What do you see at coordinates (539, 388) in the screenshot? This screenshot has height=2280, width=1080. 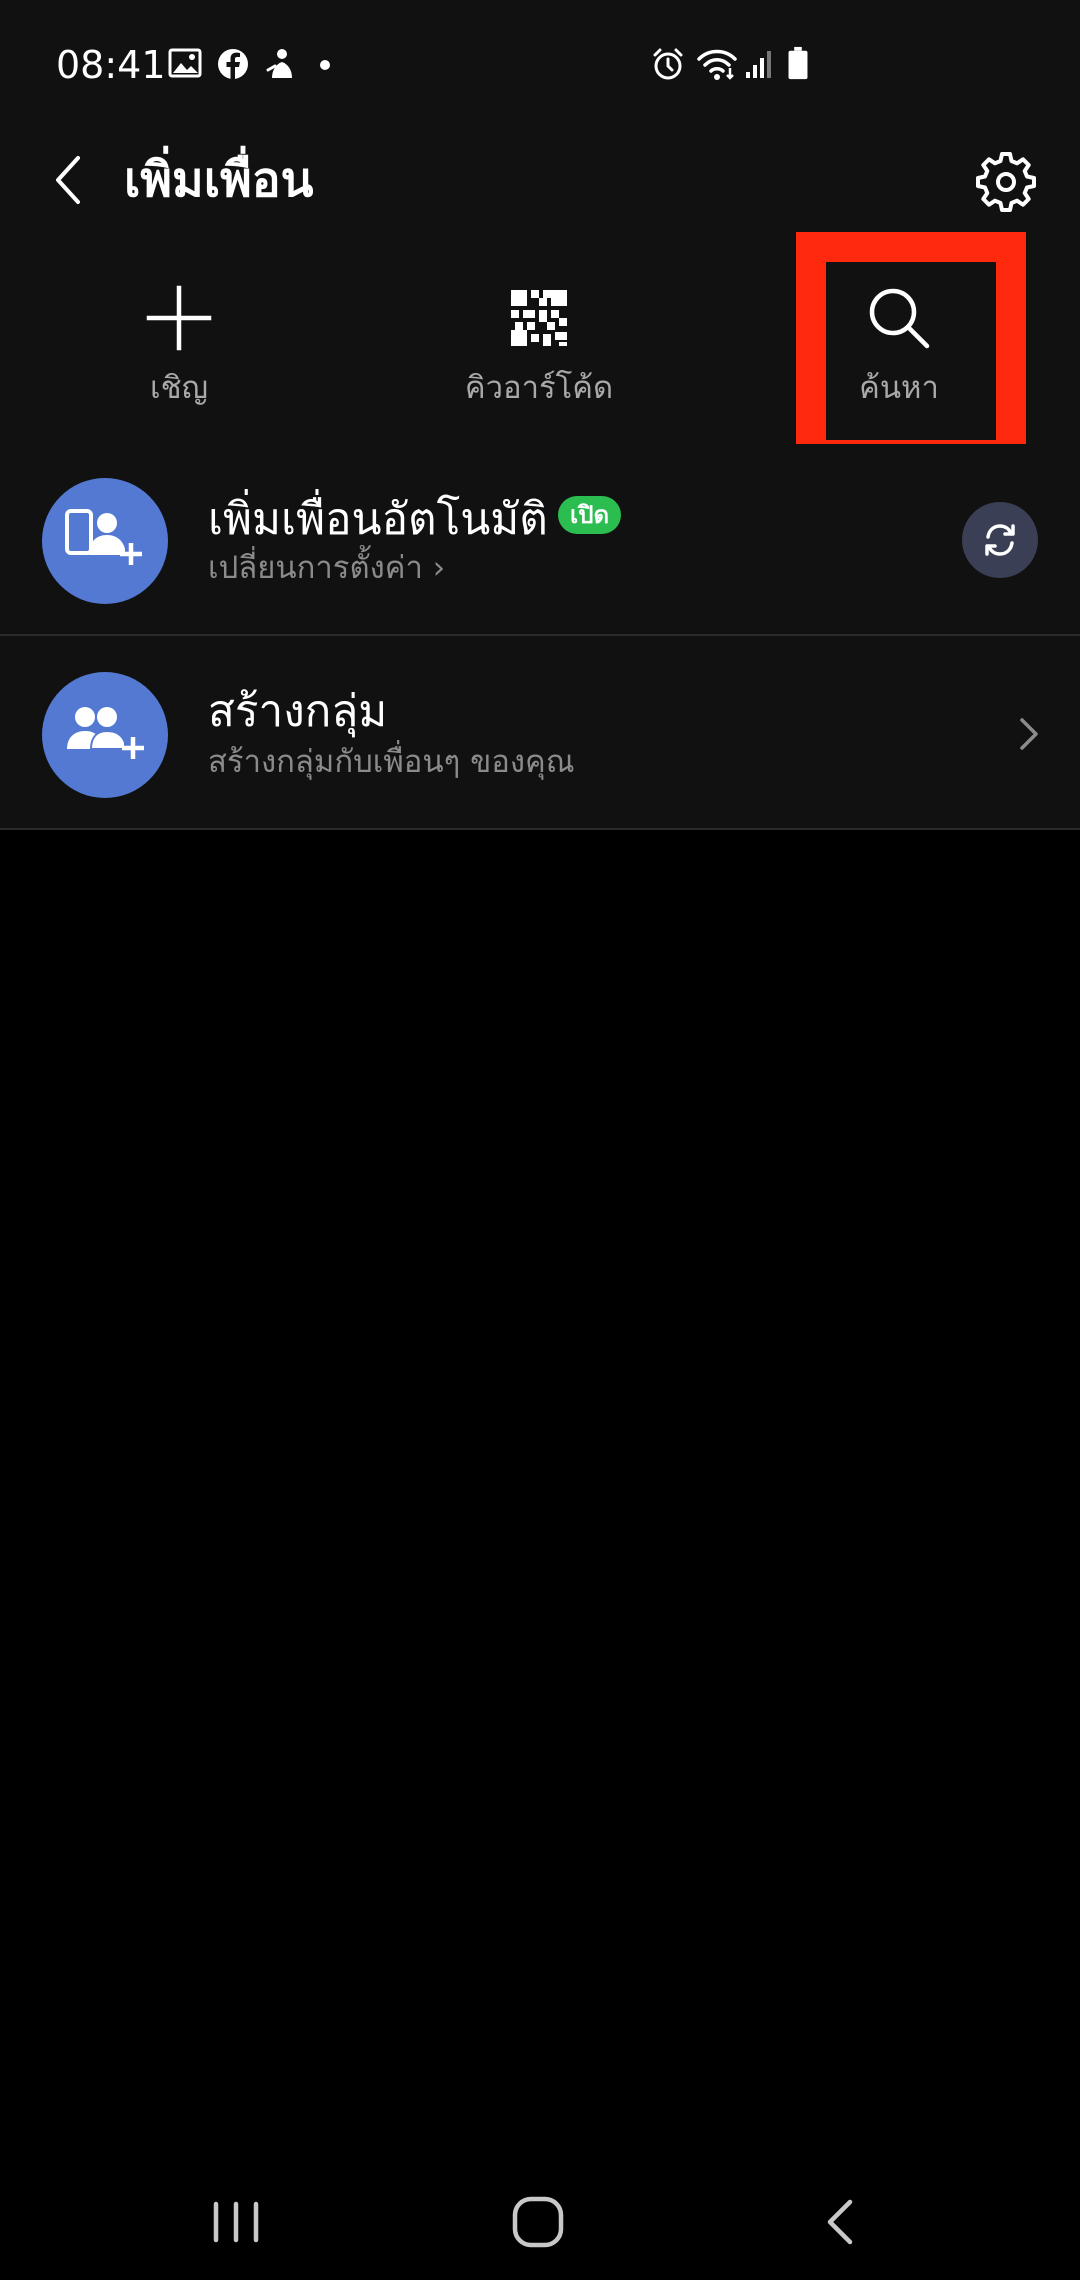 I see `qr-code-label: คิวอาร์โค้ด` at bounding box center [539, 388].